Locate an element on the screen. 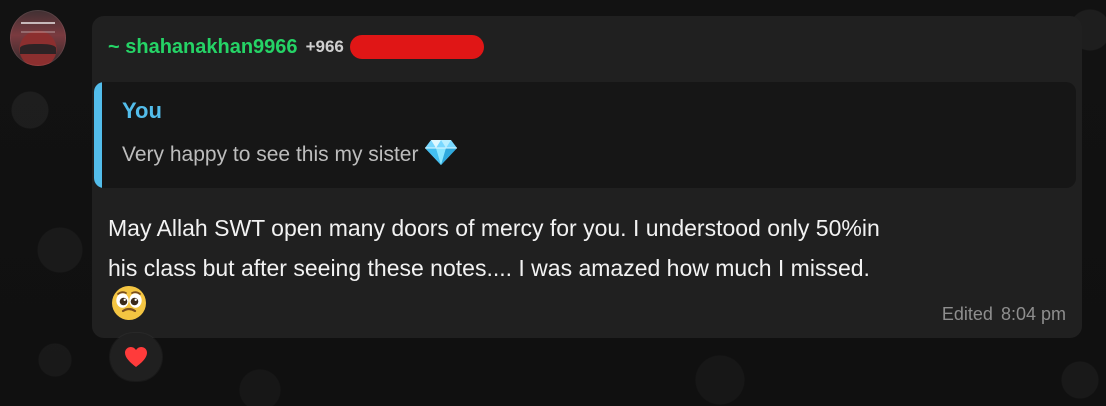  avatar is located at coordinates (38, 38).